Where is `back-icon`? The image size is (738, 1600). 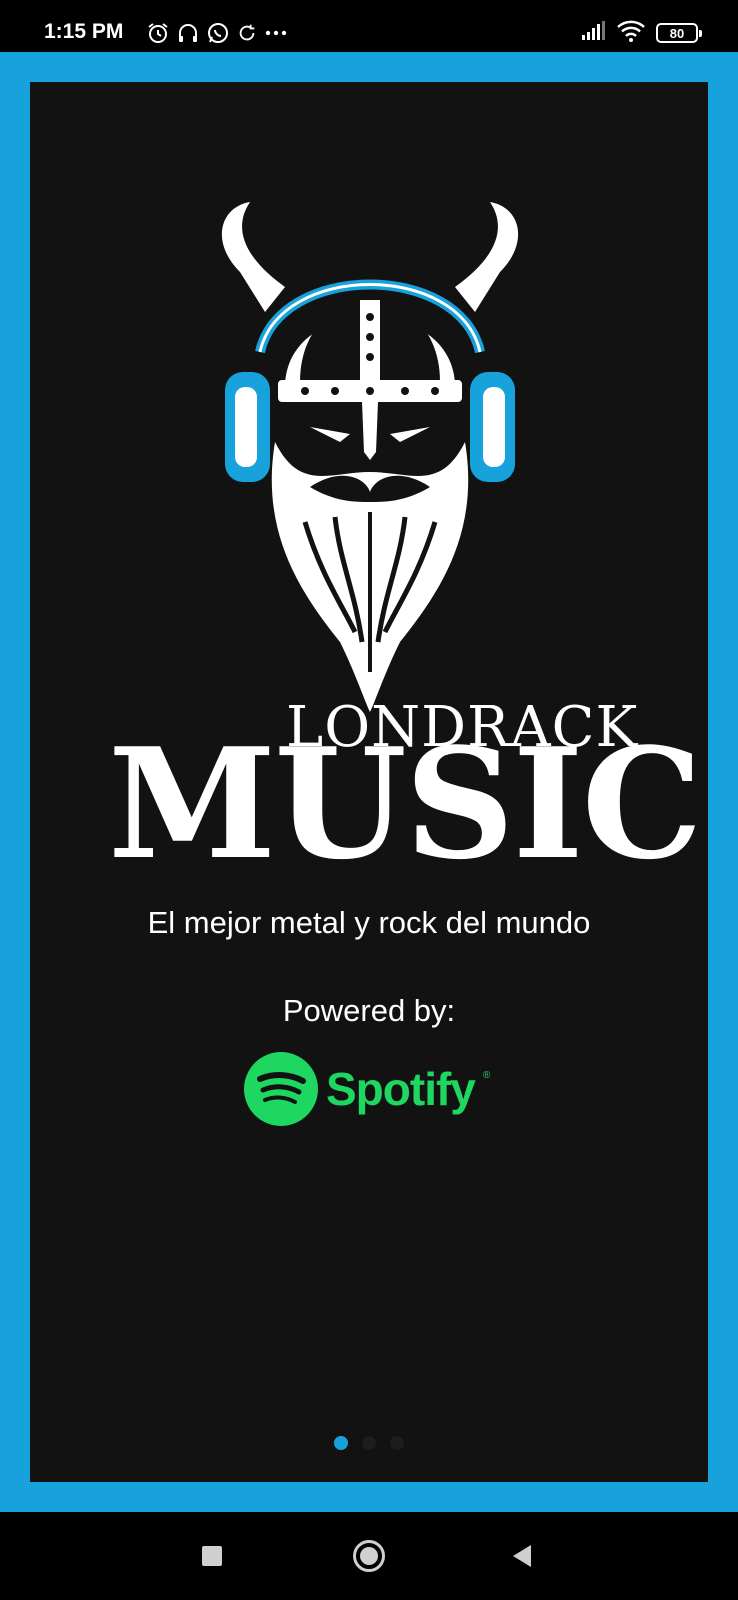
back-icon is located at coordinates (522, 1556).